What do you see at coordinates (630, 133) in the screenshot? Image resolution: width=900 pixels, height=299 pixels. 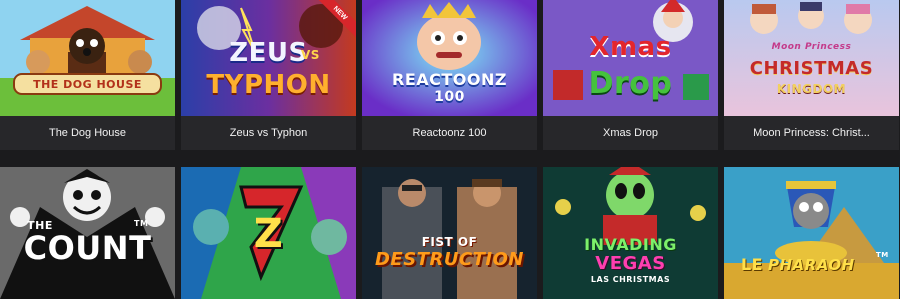 I see `game-title: Xmas Drop` at bounding box center [630, 133].